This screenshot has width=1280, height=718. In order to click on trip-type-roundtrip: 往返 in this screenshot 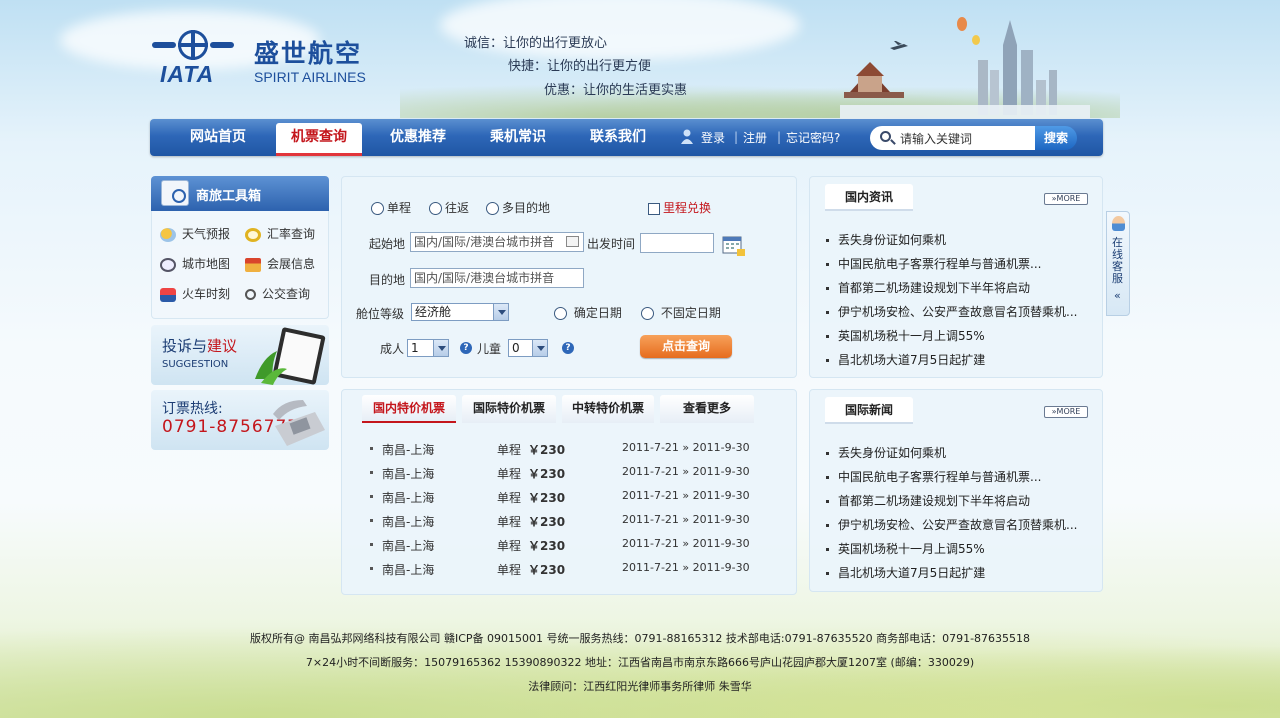, I will do `click(449, 207)`.